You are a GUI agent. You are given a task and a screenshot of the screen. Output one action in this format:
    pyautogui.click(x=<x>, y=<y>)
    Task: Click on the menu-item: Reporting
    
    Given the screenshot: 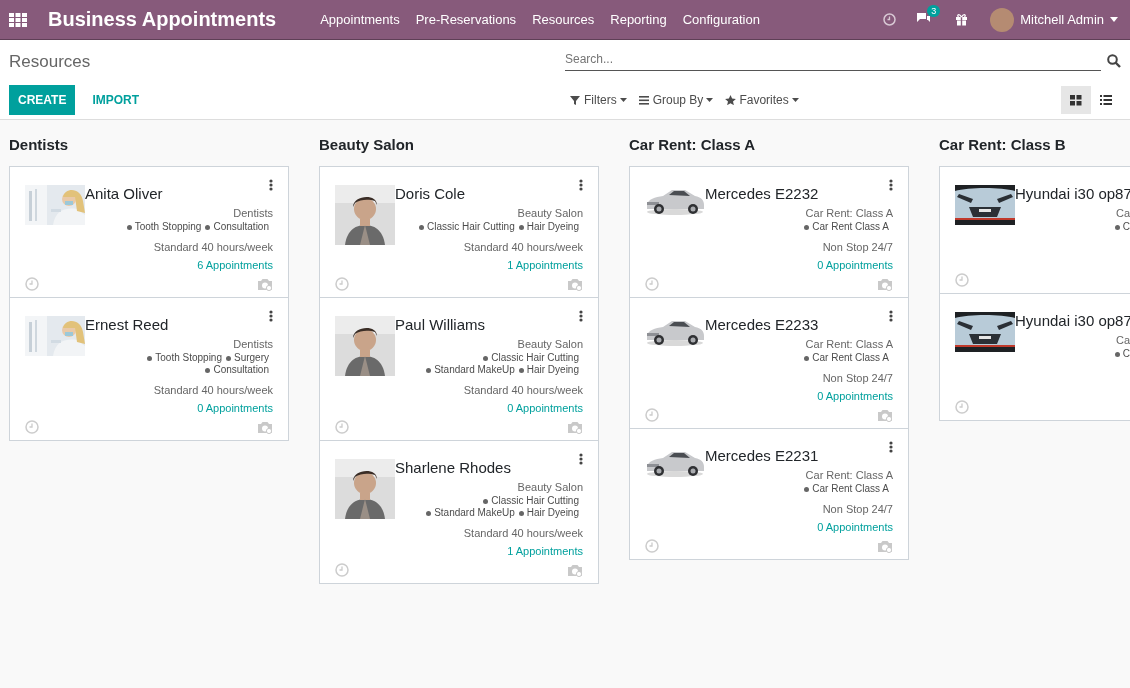 What is the action you would take?
    pyautogui.click(x=638, y=19)
    